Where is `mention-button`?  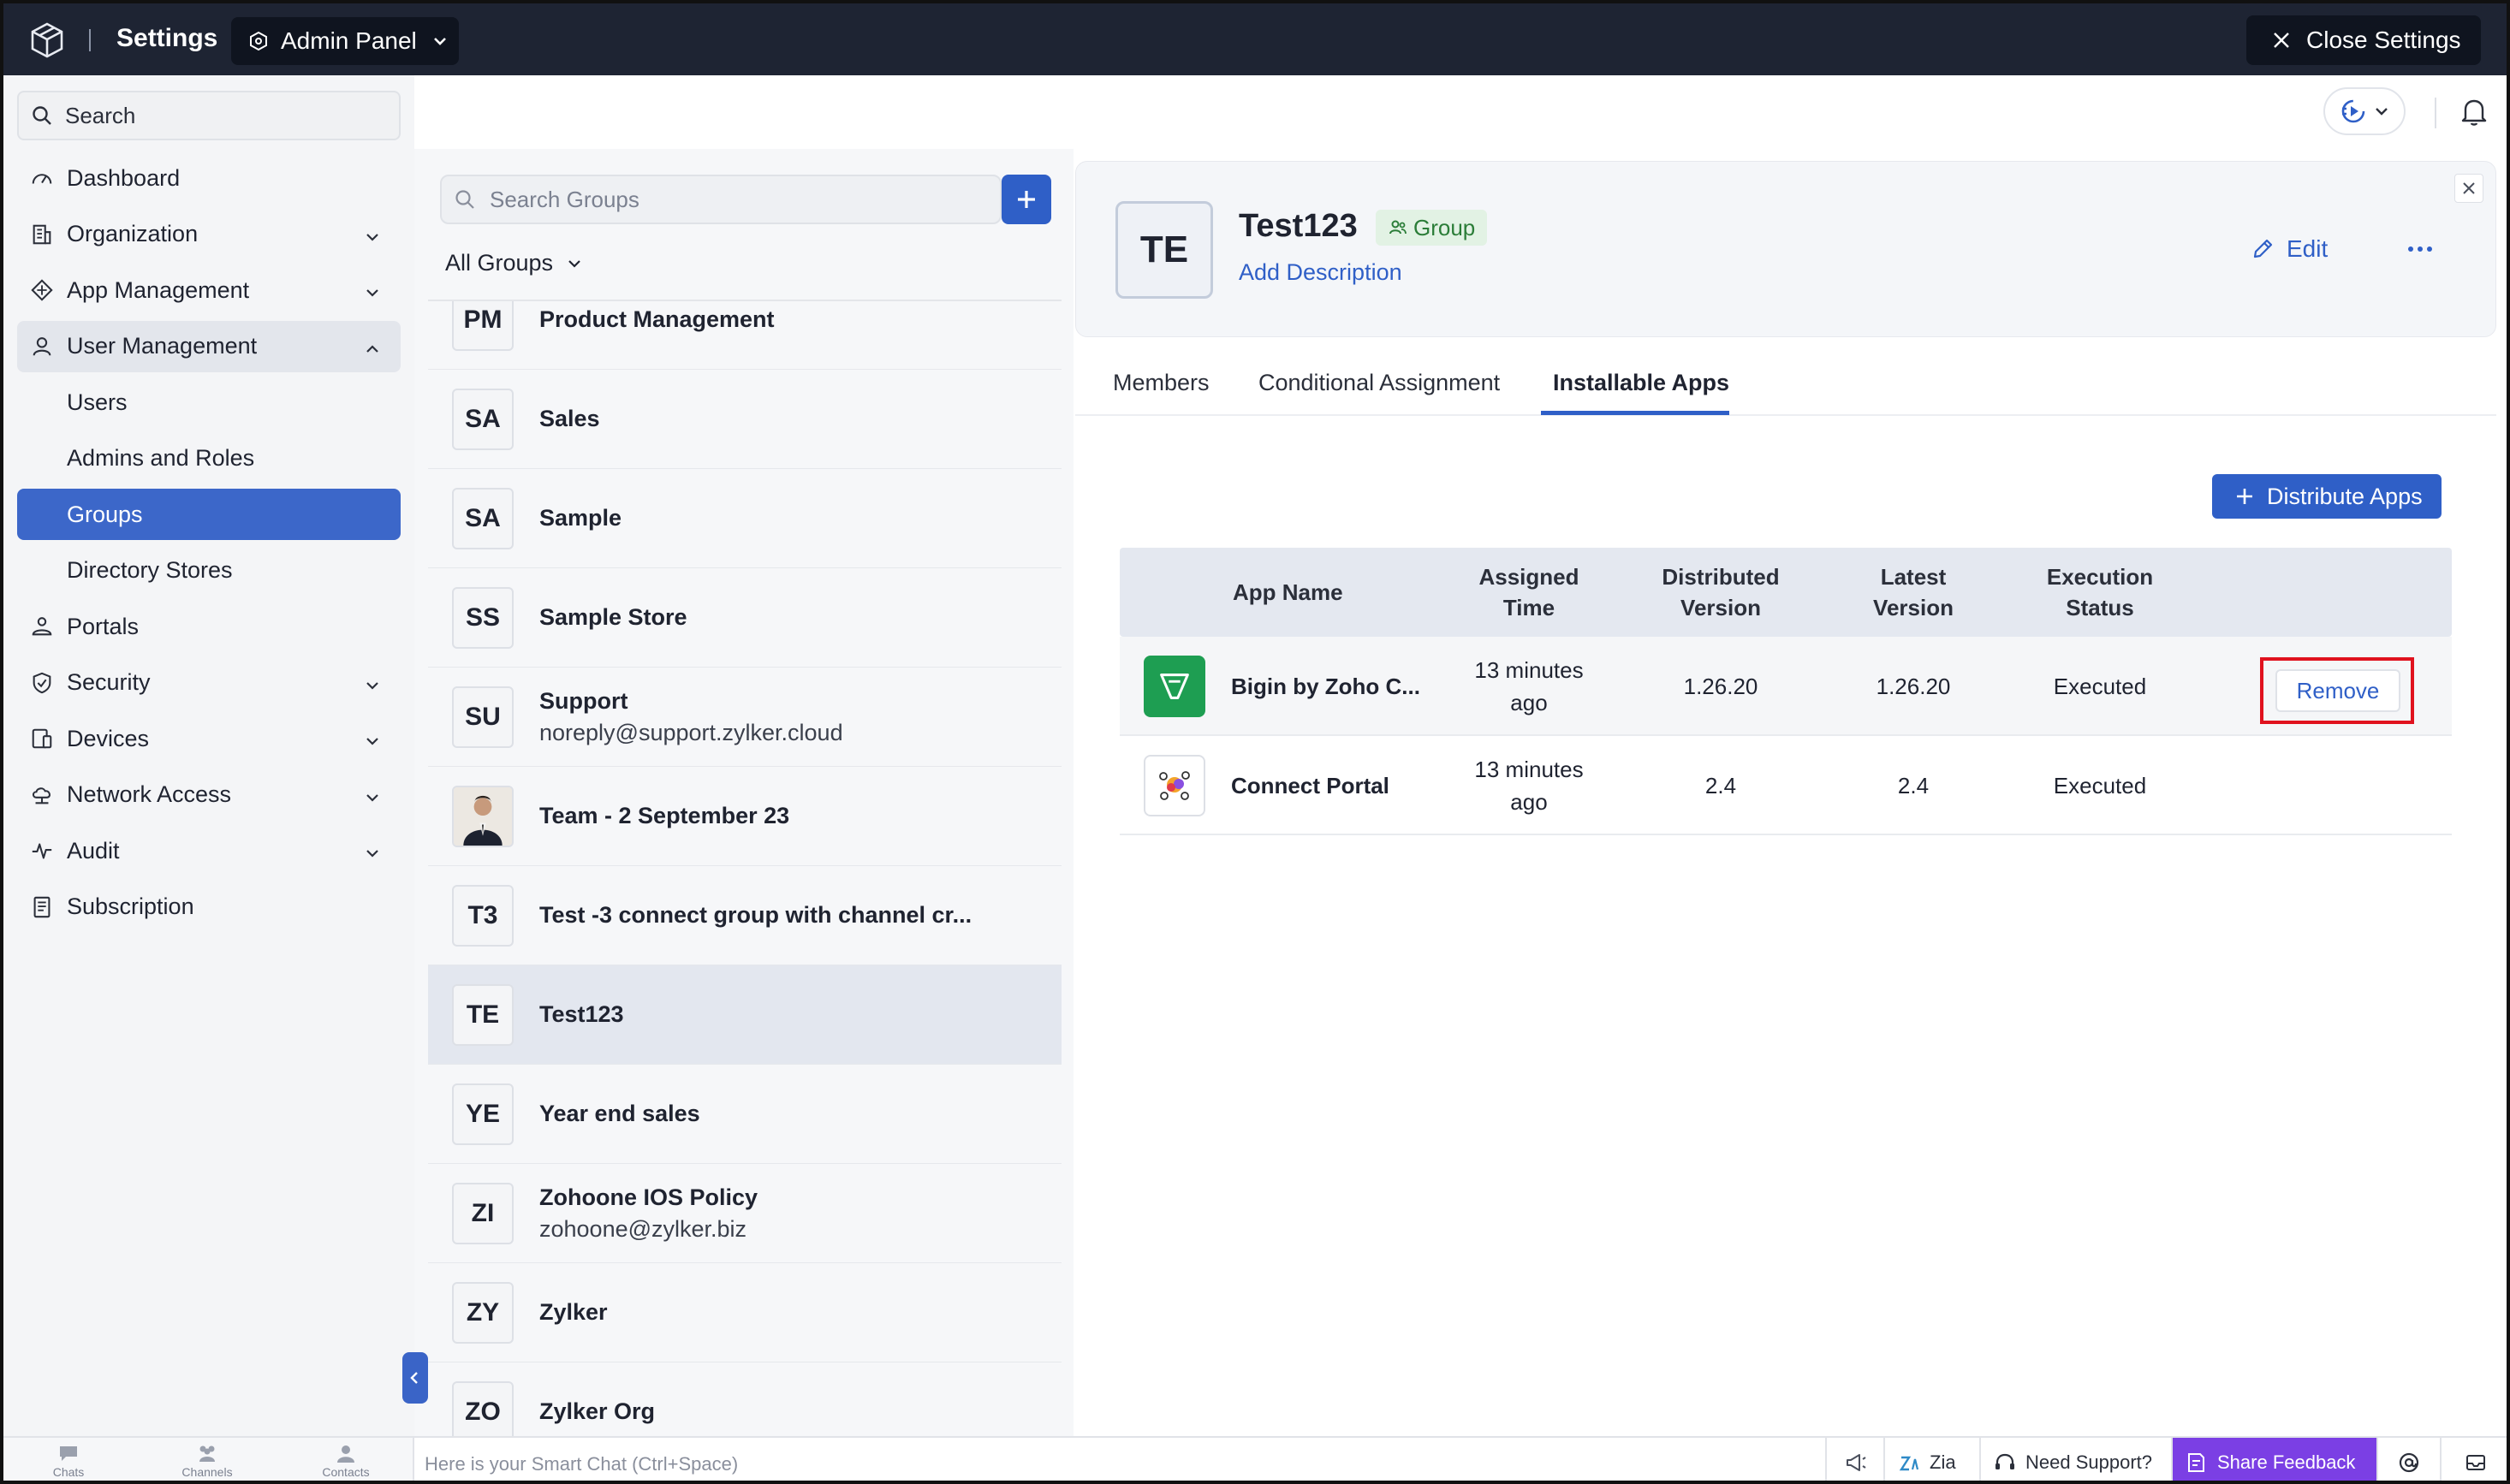 mention-button is located at coordinates (2408, 1460).